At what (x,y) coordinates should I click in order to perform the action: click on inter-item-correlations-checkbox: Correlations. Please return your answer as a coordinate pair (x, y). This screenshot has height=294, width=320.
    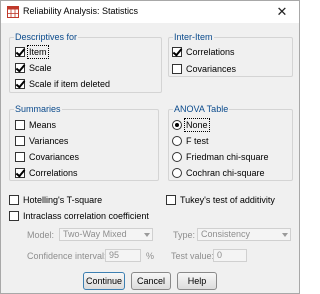
    Looking at the image, I should click on (203, 52).